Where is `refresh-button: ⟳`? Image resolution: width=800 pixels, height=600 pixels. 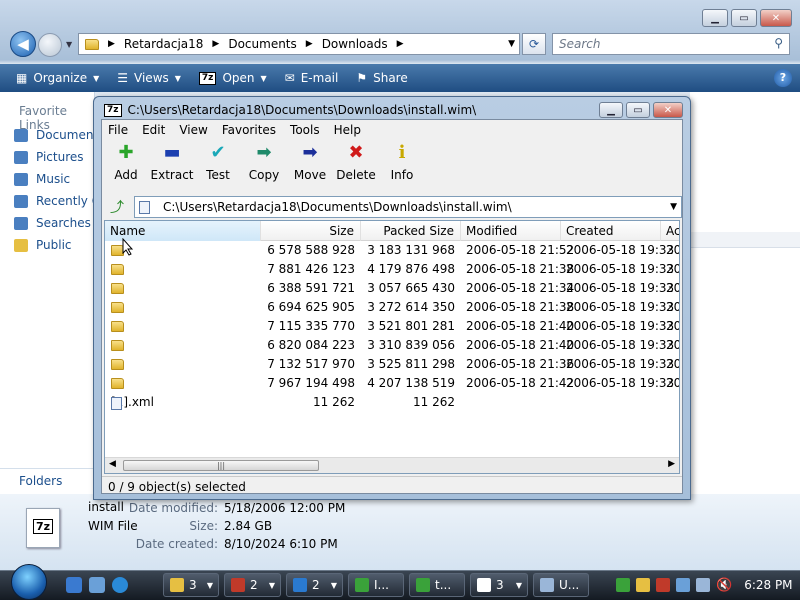 refresh-button: ⟳ is located at coordinates (534, 44).